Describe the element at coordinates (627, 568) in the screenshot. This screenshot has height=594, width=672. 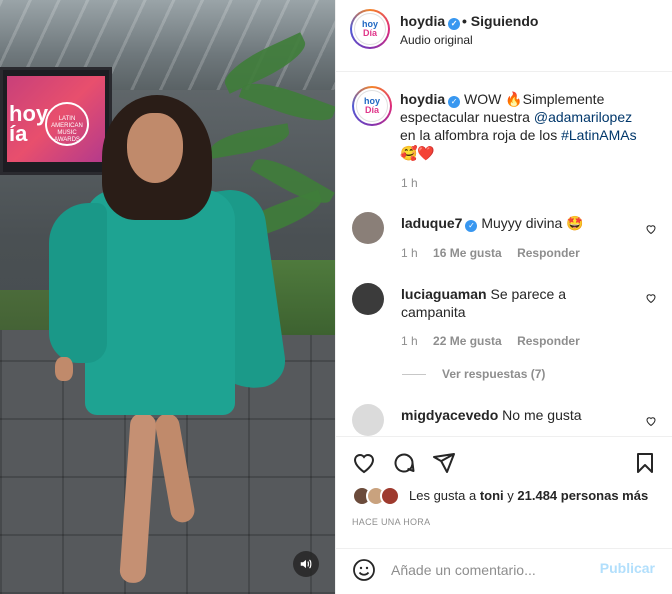
I see `publish-button: Publicar` at that location.